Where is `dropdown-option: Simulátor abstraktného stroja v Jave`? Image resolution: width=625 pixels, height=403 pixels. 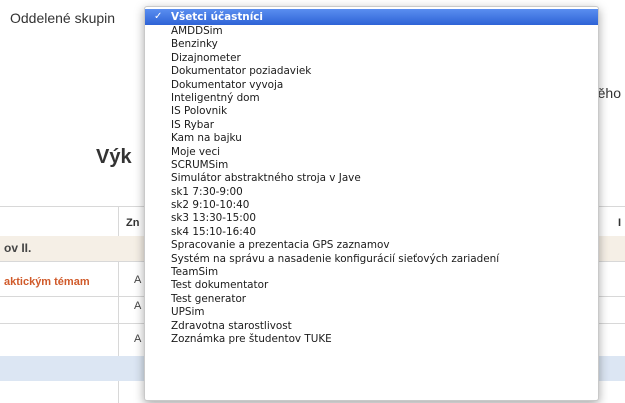 dropdown-option: Simulátor abstraktného stroja v Jave is located at coordinates (371, 178).